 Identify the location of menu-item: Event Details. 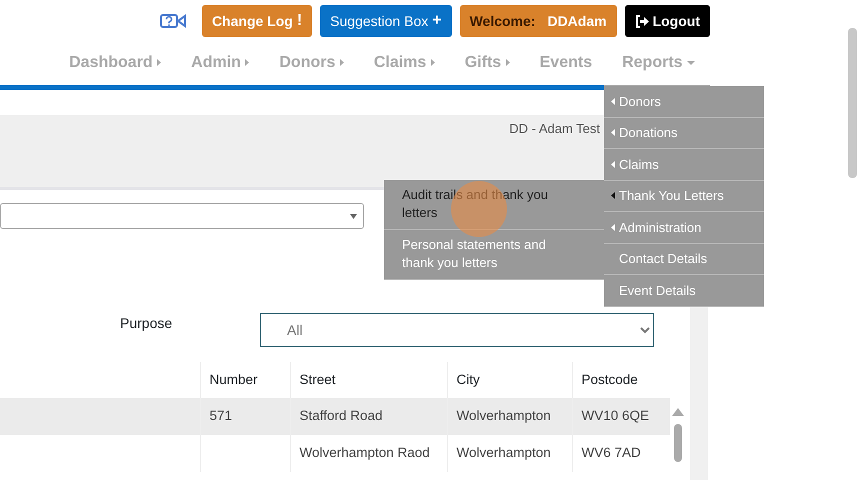
(684, 290).